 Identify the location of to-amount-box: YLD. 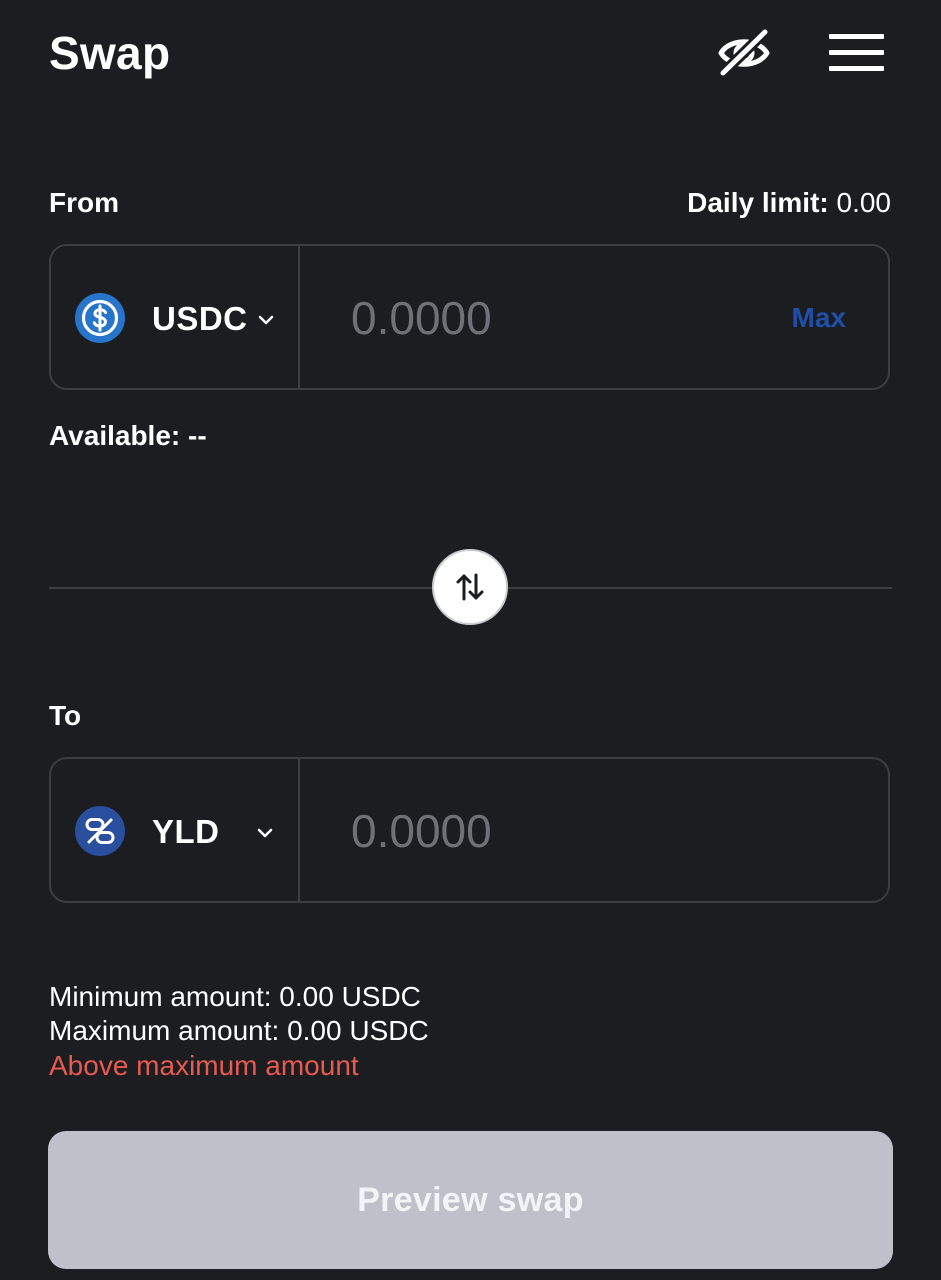
(469, 830).